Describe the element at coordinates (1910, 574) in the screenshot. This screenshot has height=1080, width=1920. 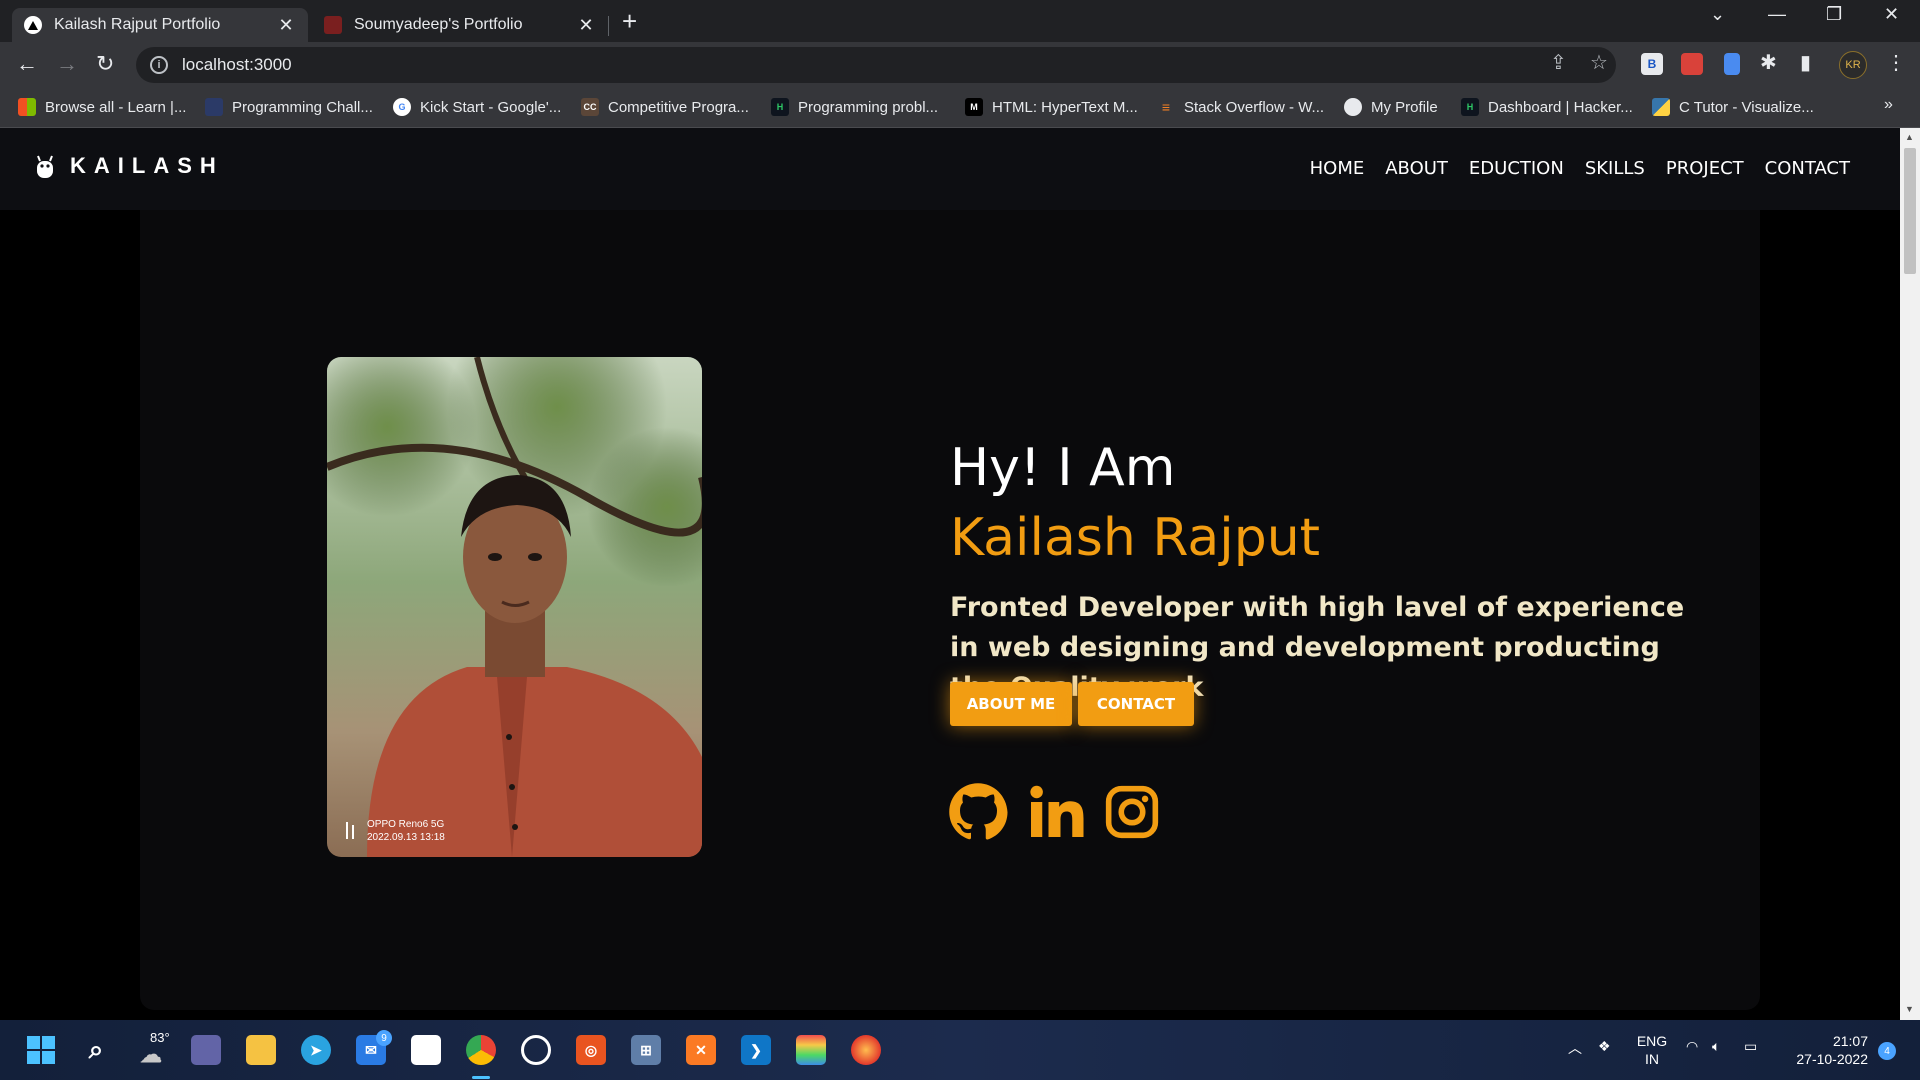
I see `page-scrollbar: ▲ ▼` at that location.